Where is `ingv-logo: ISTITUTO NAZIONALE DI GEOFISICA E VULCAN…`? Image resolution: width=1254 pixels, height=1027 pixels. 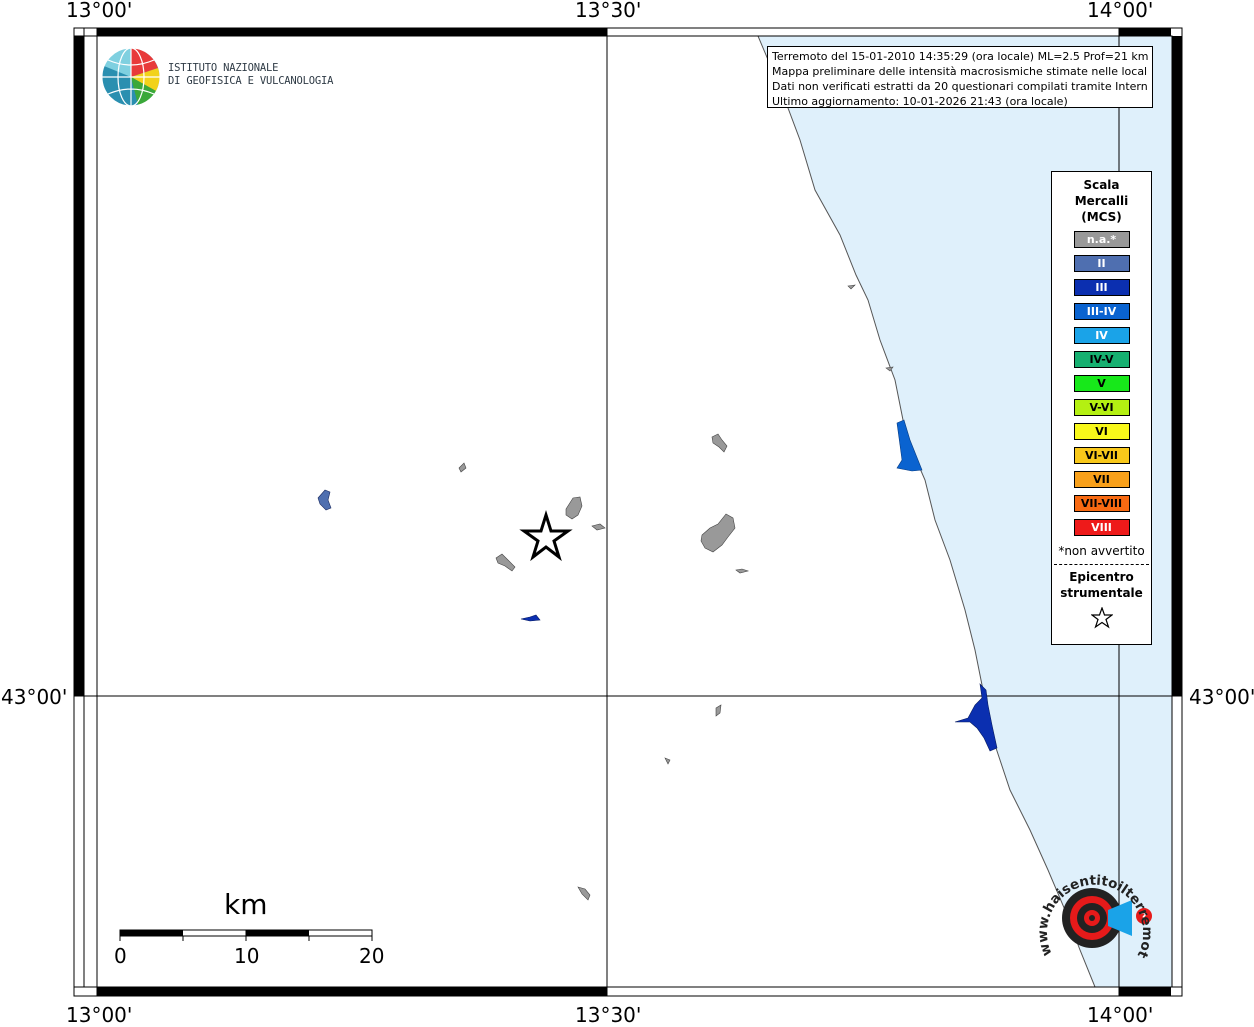
ingv-logo: ISTITUTO NAZIONALE DI GEOFISICA E VULCAN… is located at coordinates (220, 78).